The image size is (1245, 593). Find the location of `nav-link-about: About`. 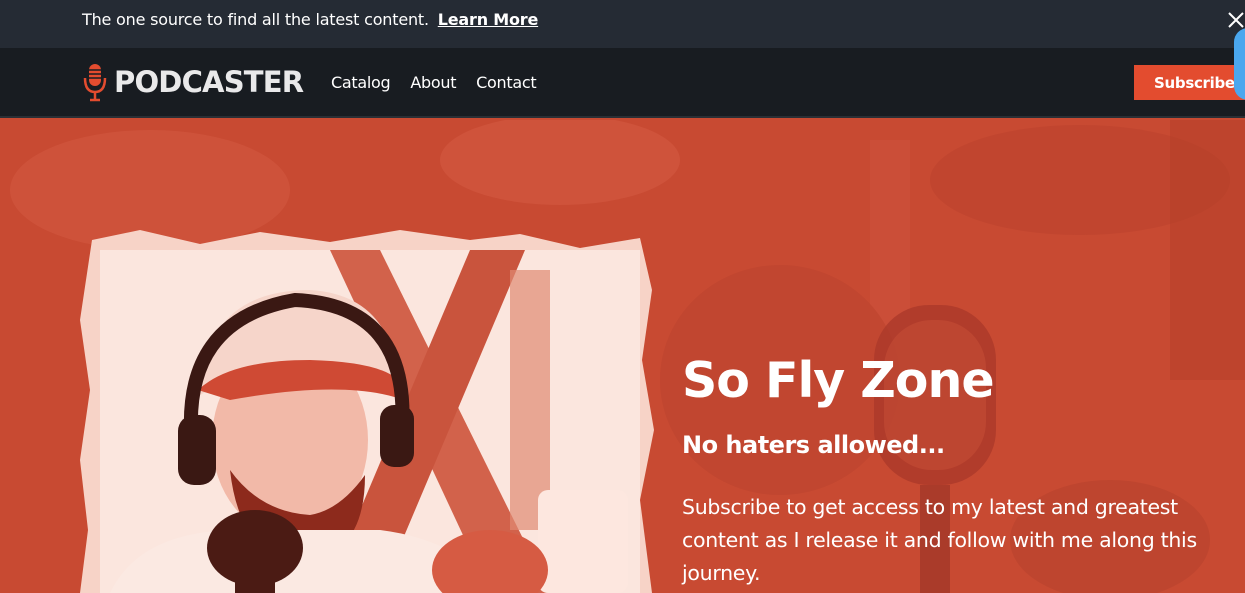

nav-link-about: About is located at coordinates (433, 83).